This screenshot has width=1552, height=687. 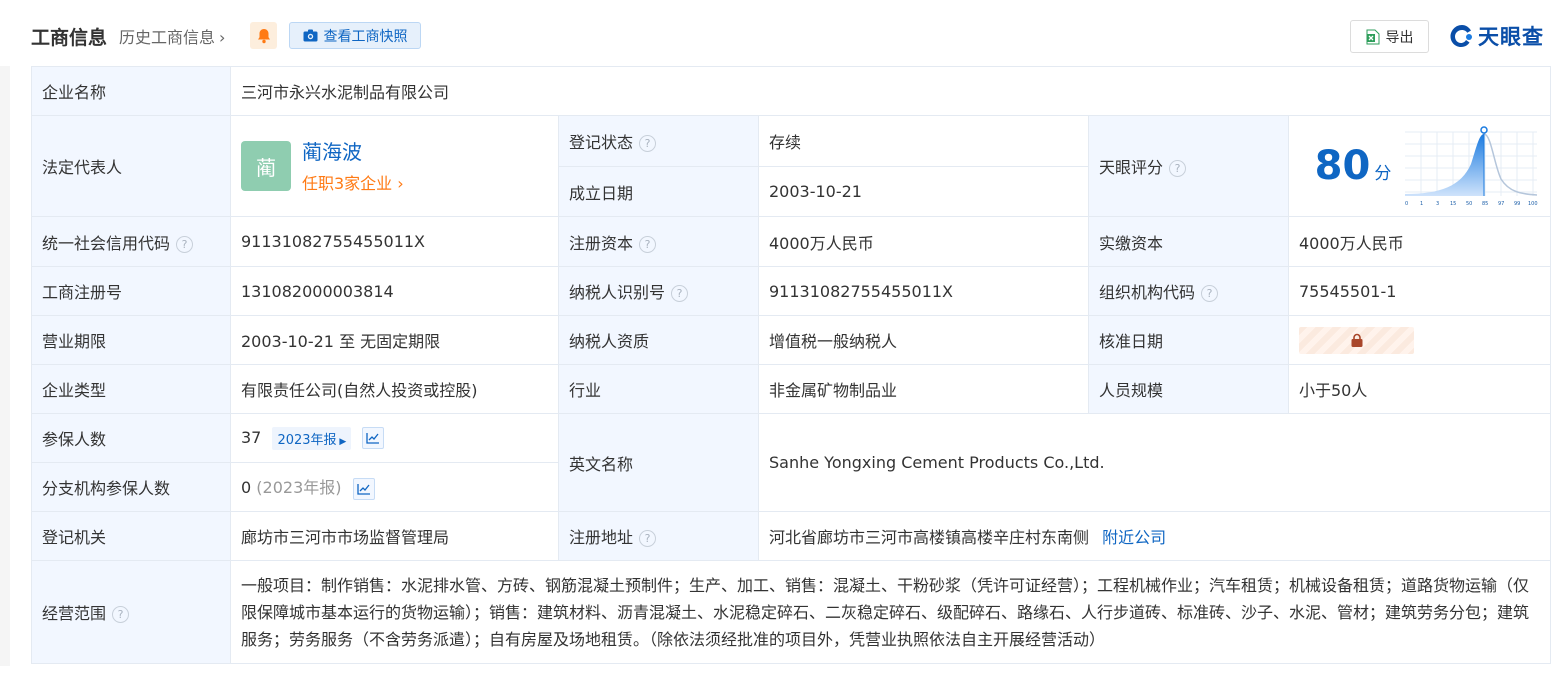 What do you see at coordinates (1419, 241) in the screenshot?
I see `paid-capital-value: 4000万人民币` at bounding box center [1419, 241].